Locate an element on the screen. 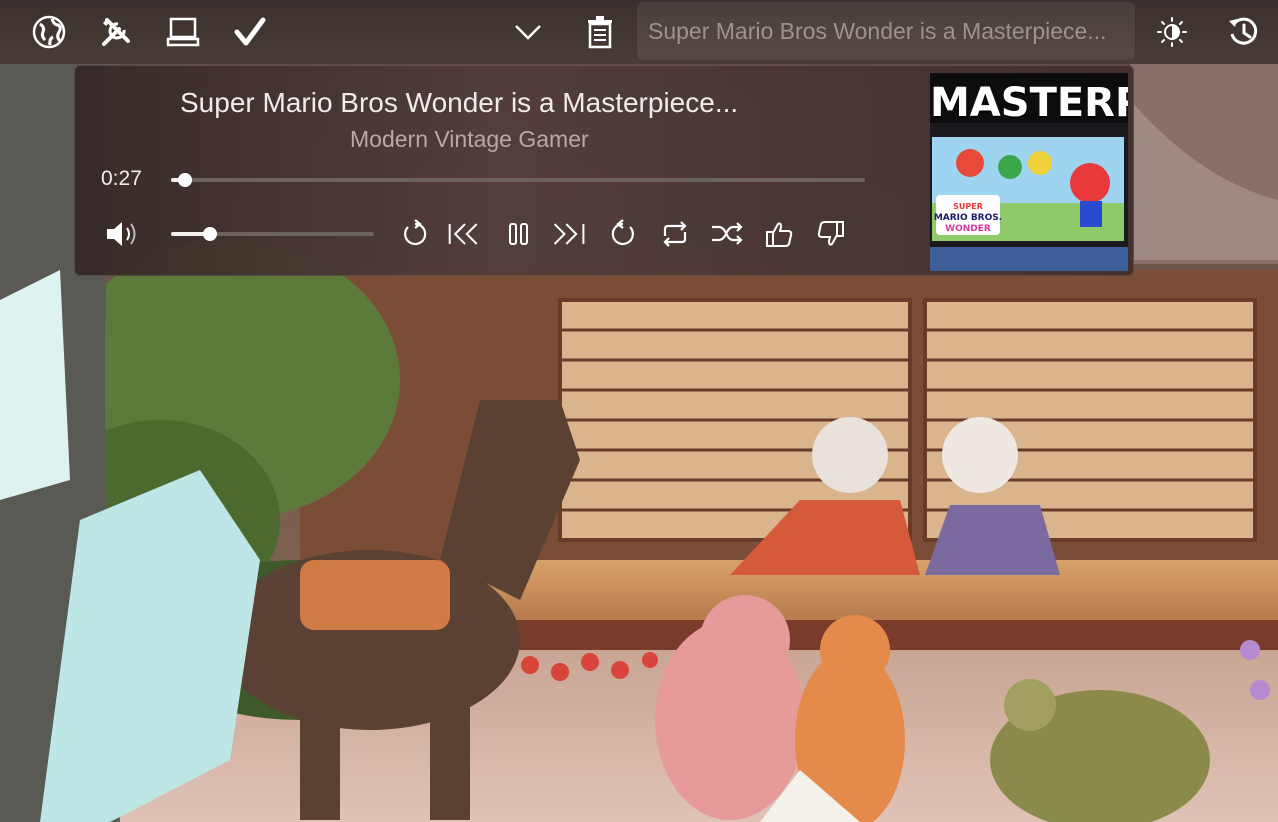  forward-icon is located at coordinates (623, 234).